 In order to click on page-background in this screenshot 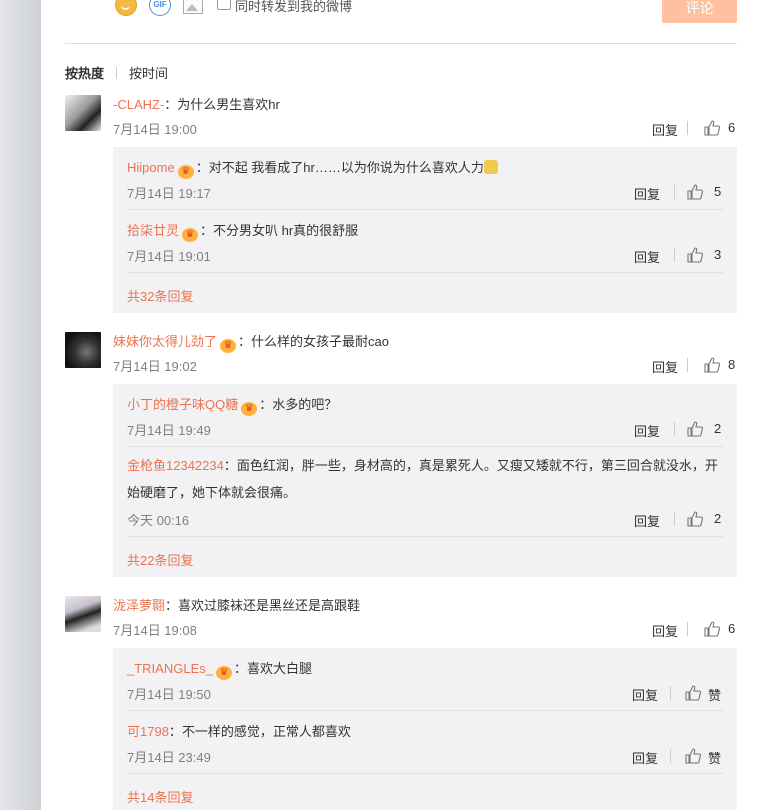, I will do `click(20, 405)`.